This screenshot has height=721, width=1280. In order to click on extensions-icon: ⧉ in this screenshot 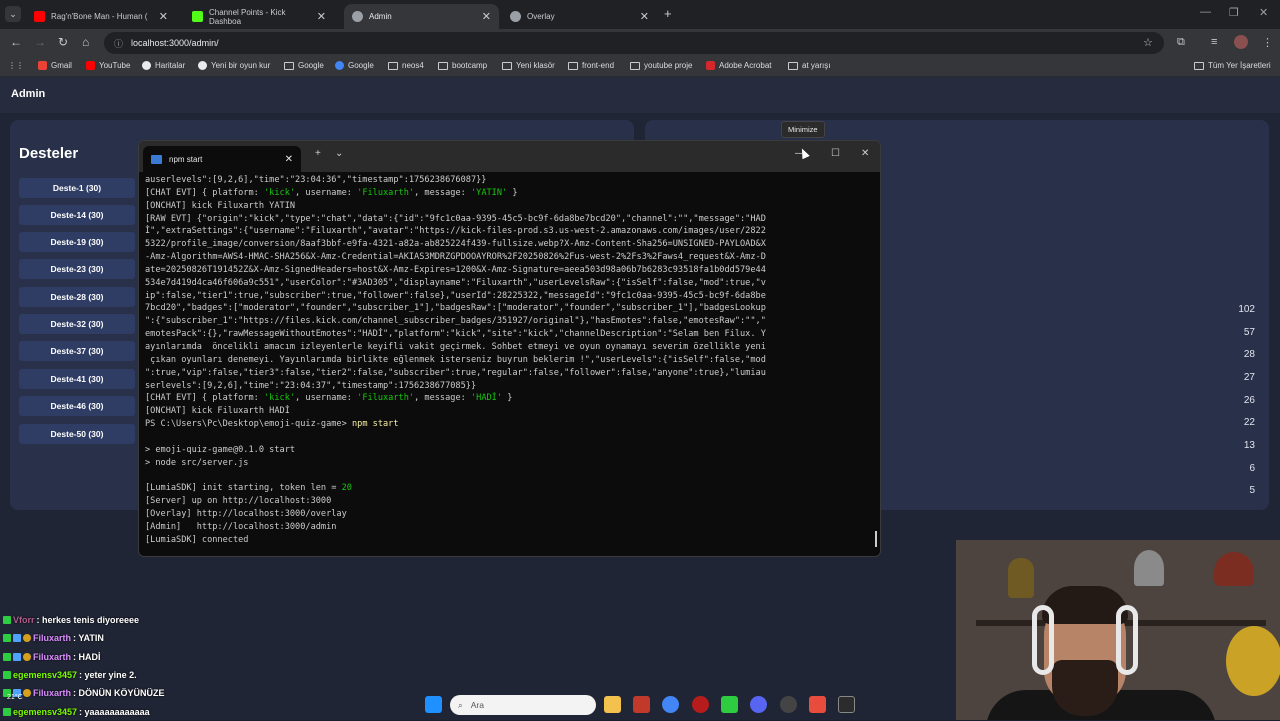, I will do `click(1181, 42)`.